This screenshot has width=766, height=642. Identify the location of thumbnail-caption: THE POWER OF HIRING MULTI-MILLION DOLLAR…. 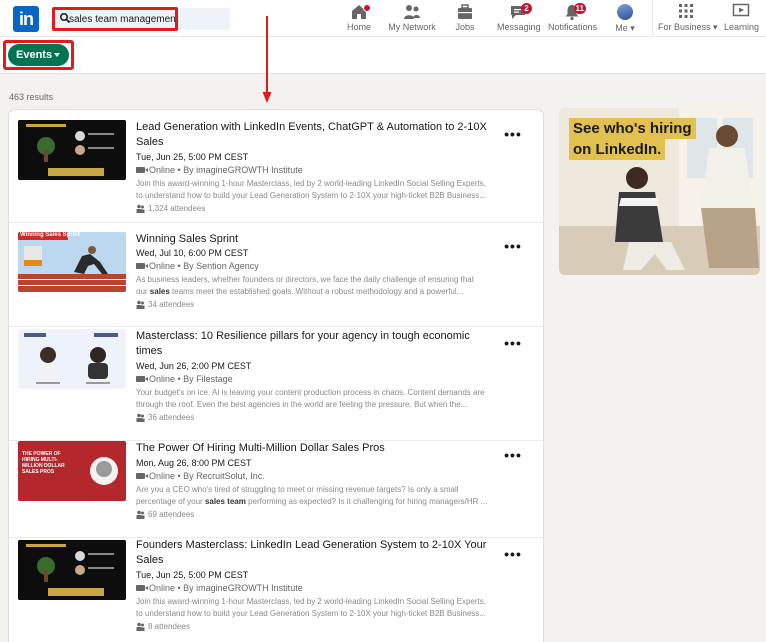
(43, 463).